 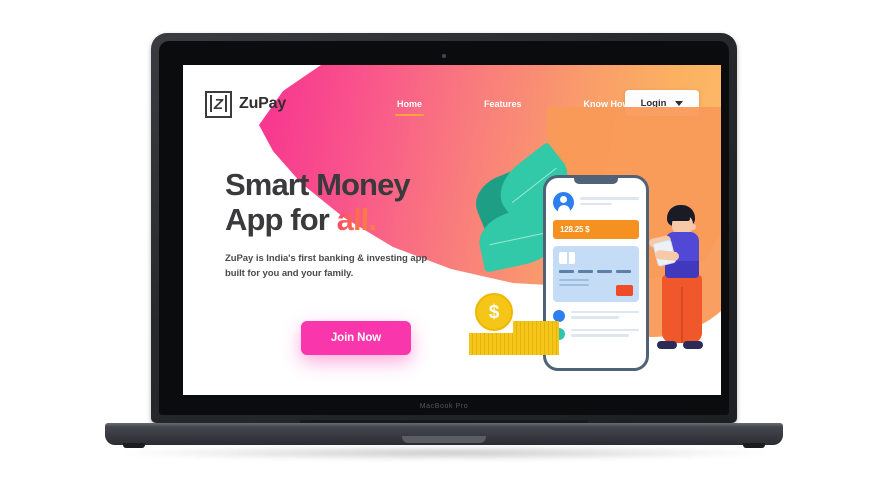 I want to click on profile-placeholder-lines, so click(x=609, y=202).